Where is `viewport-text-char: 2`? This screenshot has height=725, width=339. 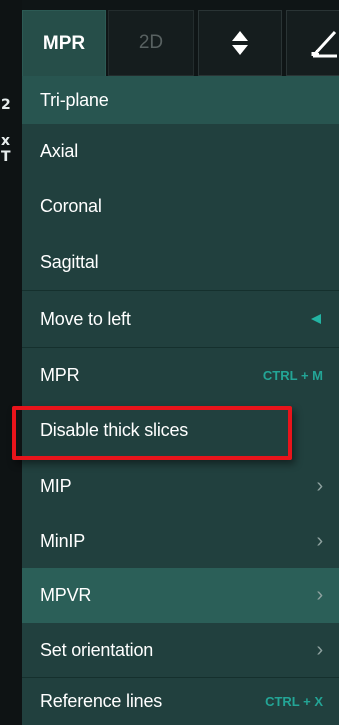
viewport-text-char: 2 is located at coordinates (6, 105).